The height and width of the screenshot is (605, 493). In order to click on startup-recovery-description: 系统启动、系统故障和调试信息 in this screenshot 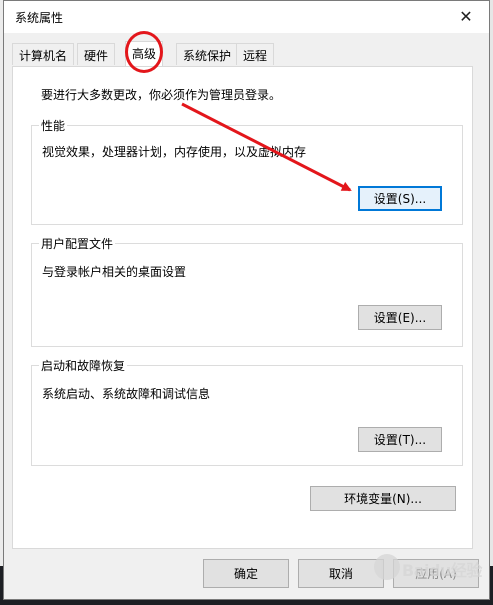, I will do `click(126, 394)`.